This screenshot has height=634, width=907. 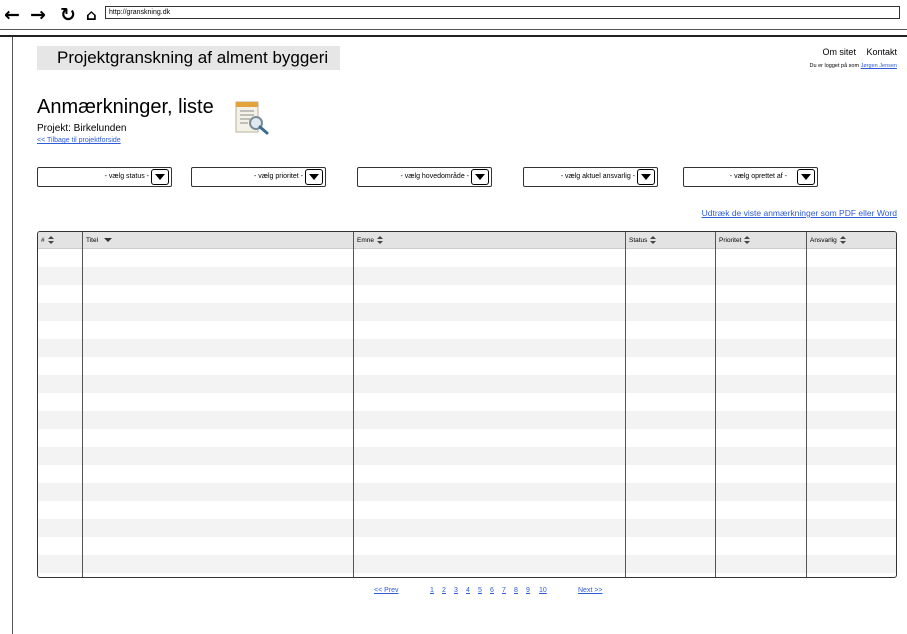 I want to click on browser-toolbar: ← → ↻ ⌂ http://granskning.dk, so click(x=453, y=15).